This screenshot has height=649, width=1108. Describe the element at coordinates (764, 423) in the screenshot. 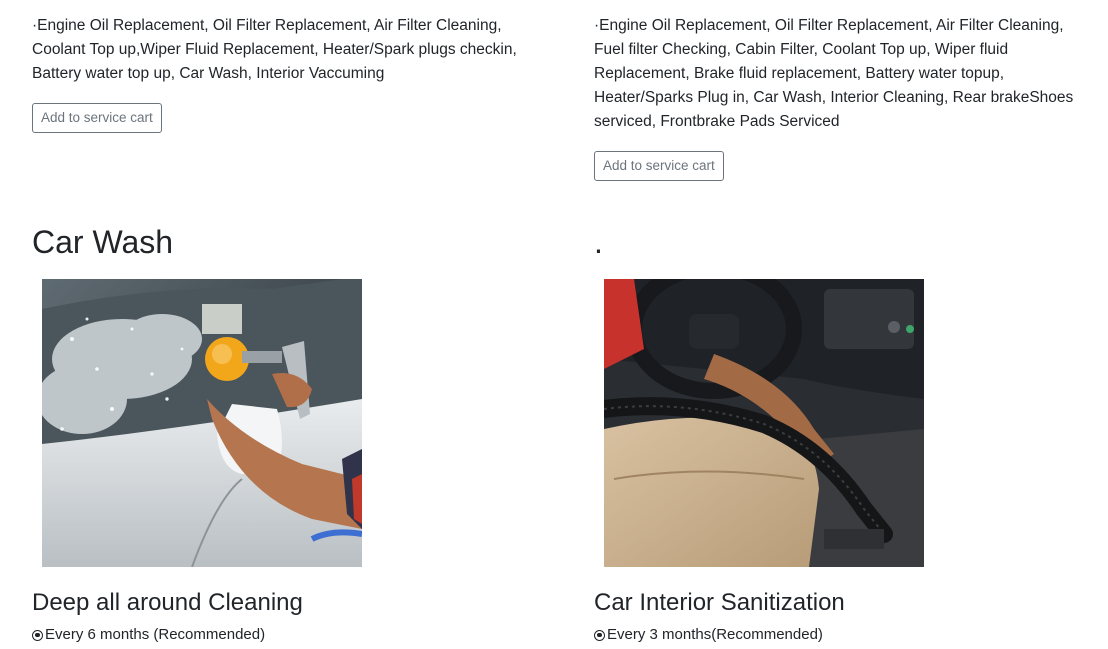

I see `car-interior-vacuum-image` at that location.